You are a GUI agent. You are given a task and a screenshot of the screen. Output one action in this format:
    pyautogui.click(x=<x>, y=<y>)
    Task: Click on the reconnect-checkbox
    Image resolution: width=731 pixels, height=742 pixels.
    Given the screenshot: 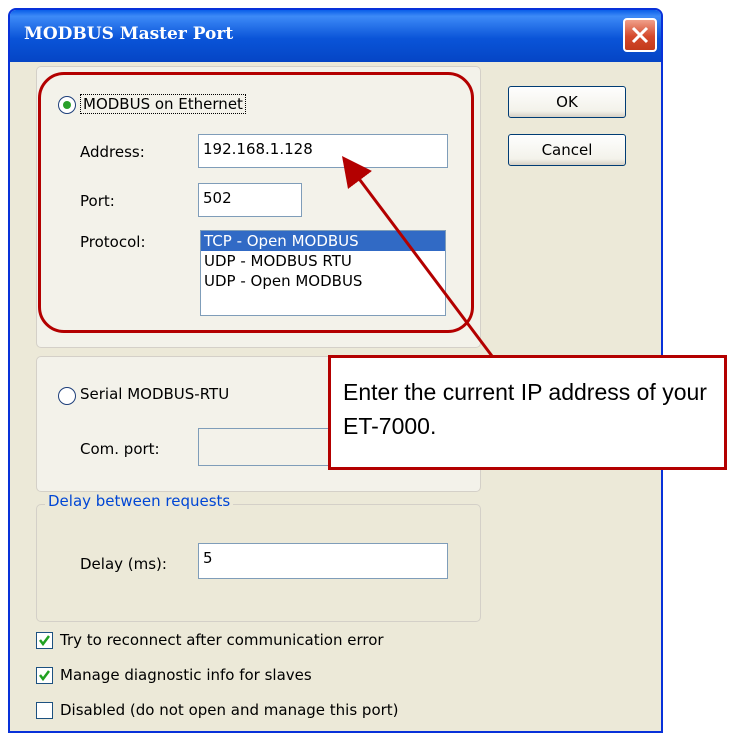 What is the action you would take?
    pyautogui.click(x=44, y=640)
    